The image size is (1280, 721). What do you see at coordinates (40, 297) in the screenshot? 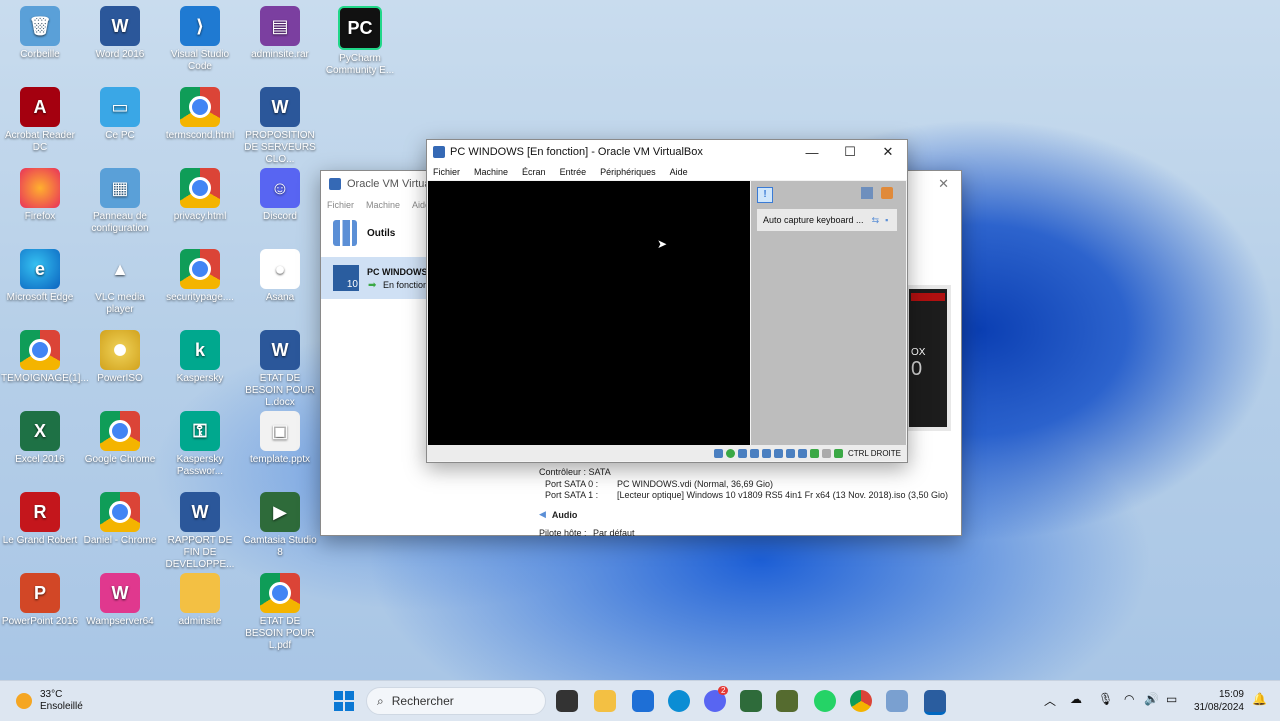
I see `desktop-icon-label: Microsoft Edge` at bounding box center [40, 297].